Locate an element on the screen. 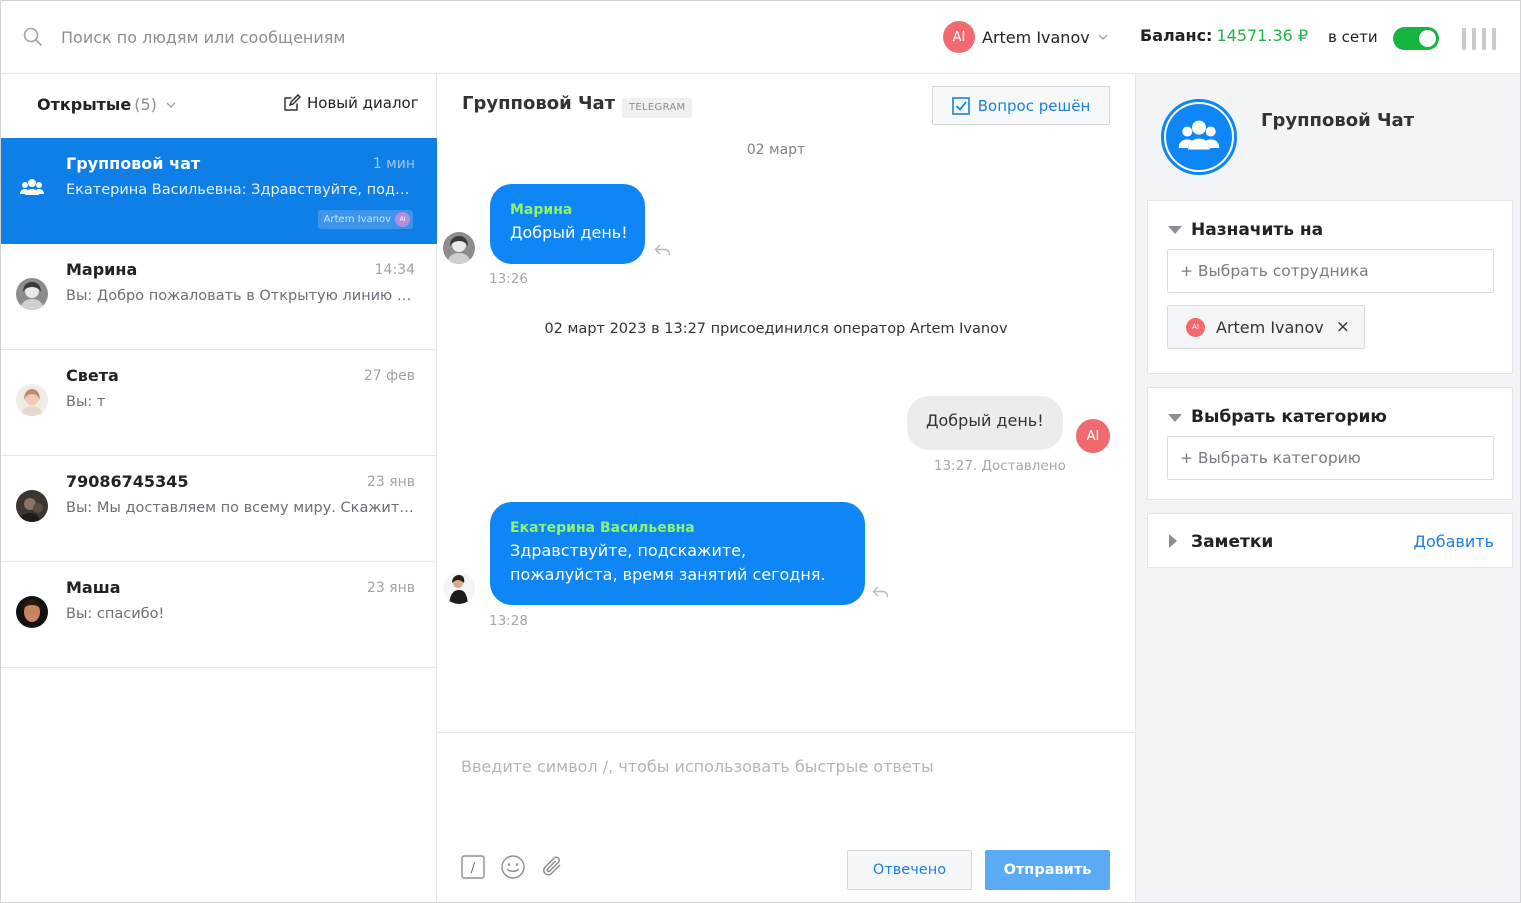 This screenshot has width=1521, height=903. resolved-label: Вопрос решён is located at coordinates (1034, 105).